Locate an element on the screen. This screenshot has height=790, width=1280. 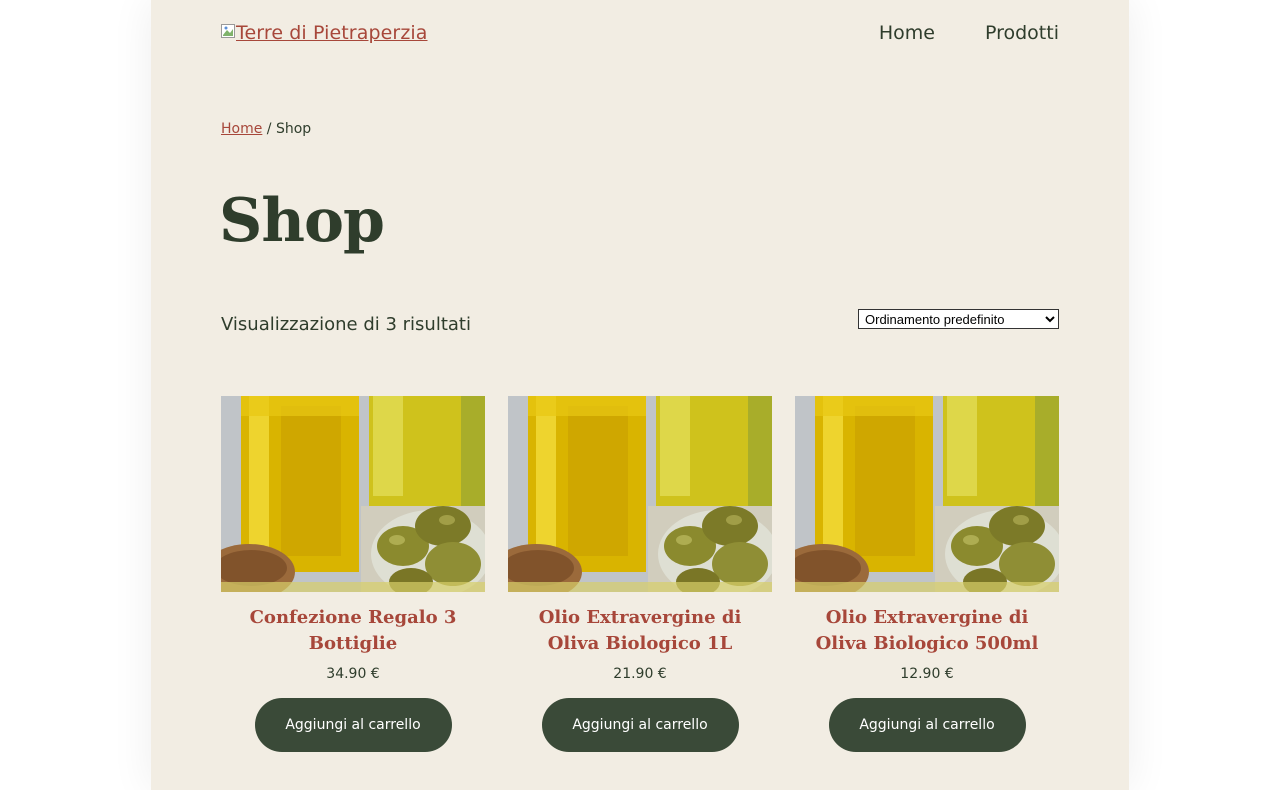
site-logo: Terre di Pietraperzia is located at coordinates (324, 33).